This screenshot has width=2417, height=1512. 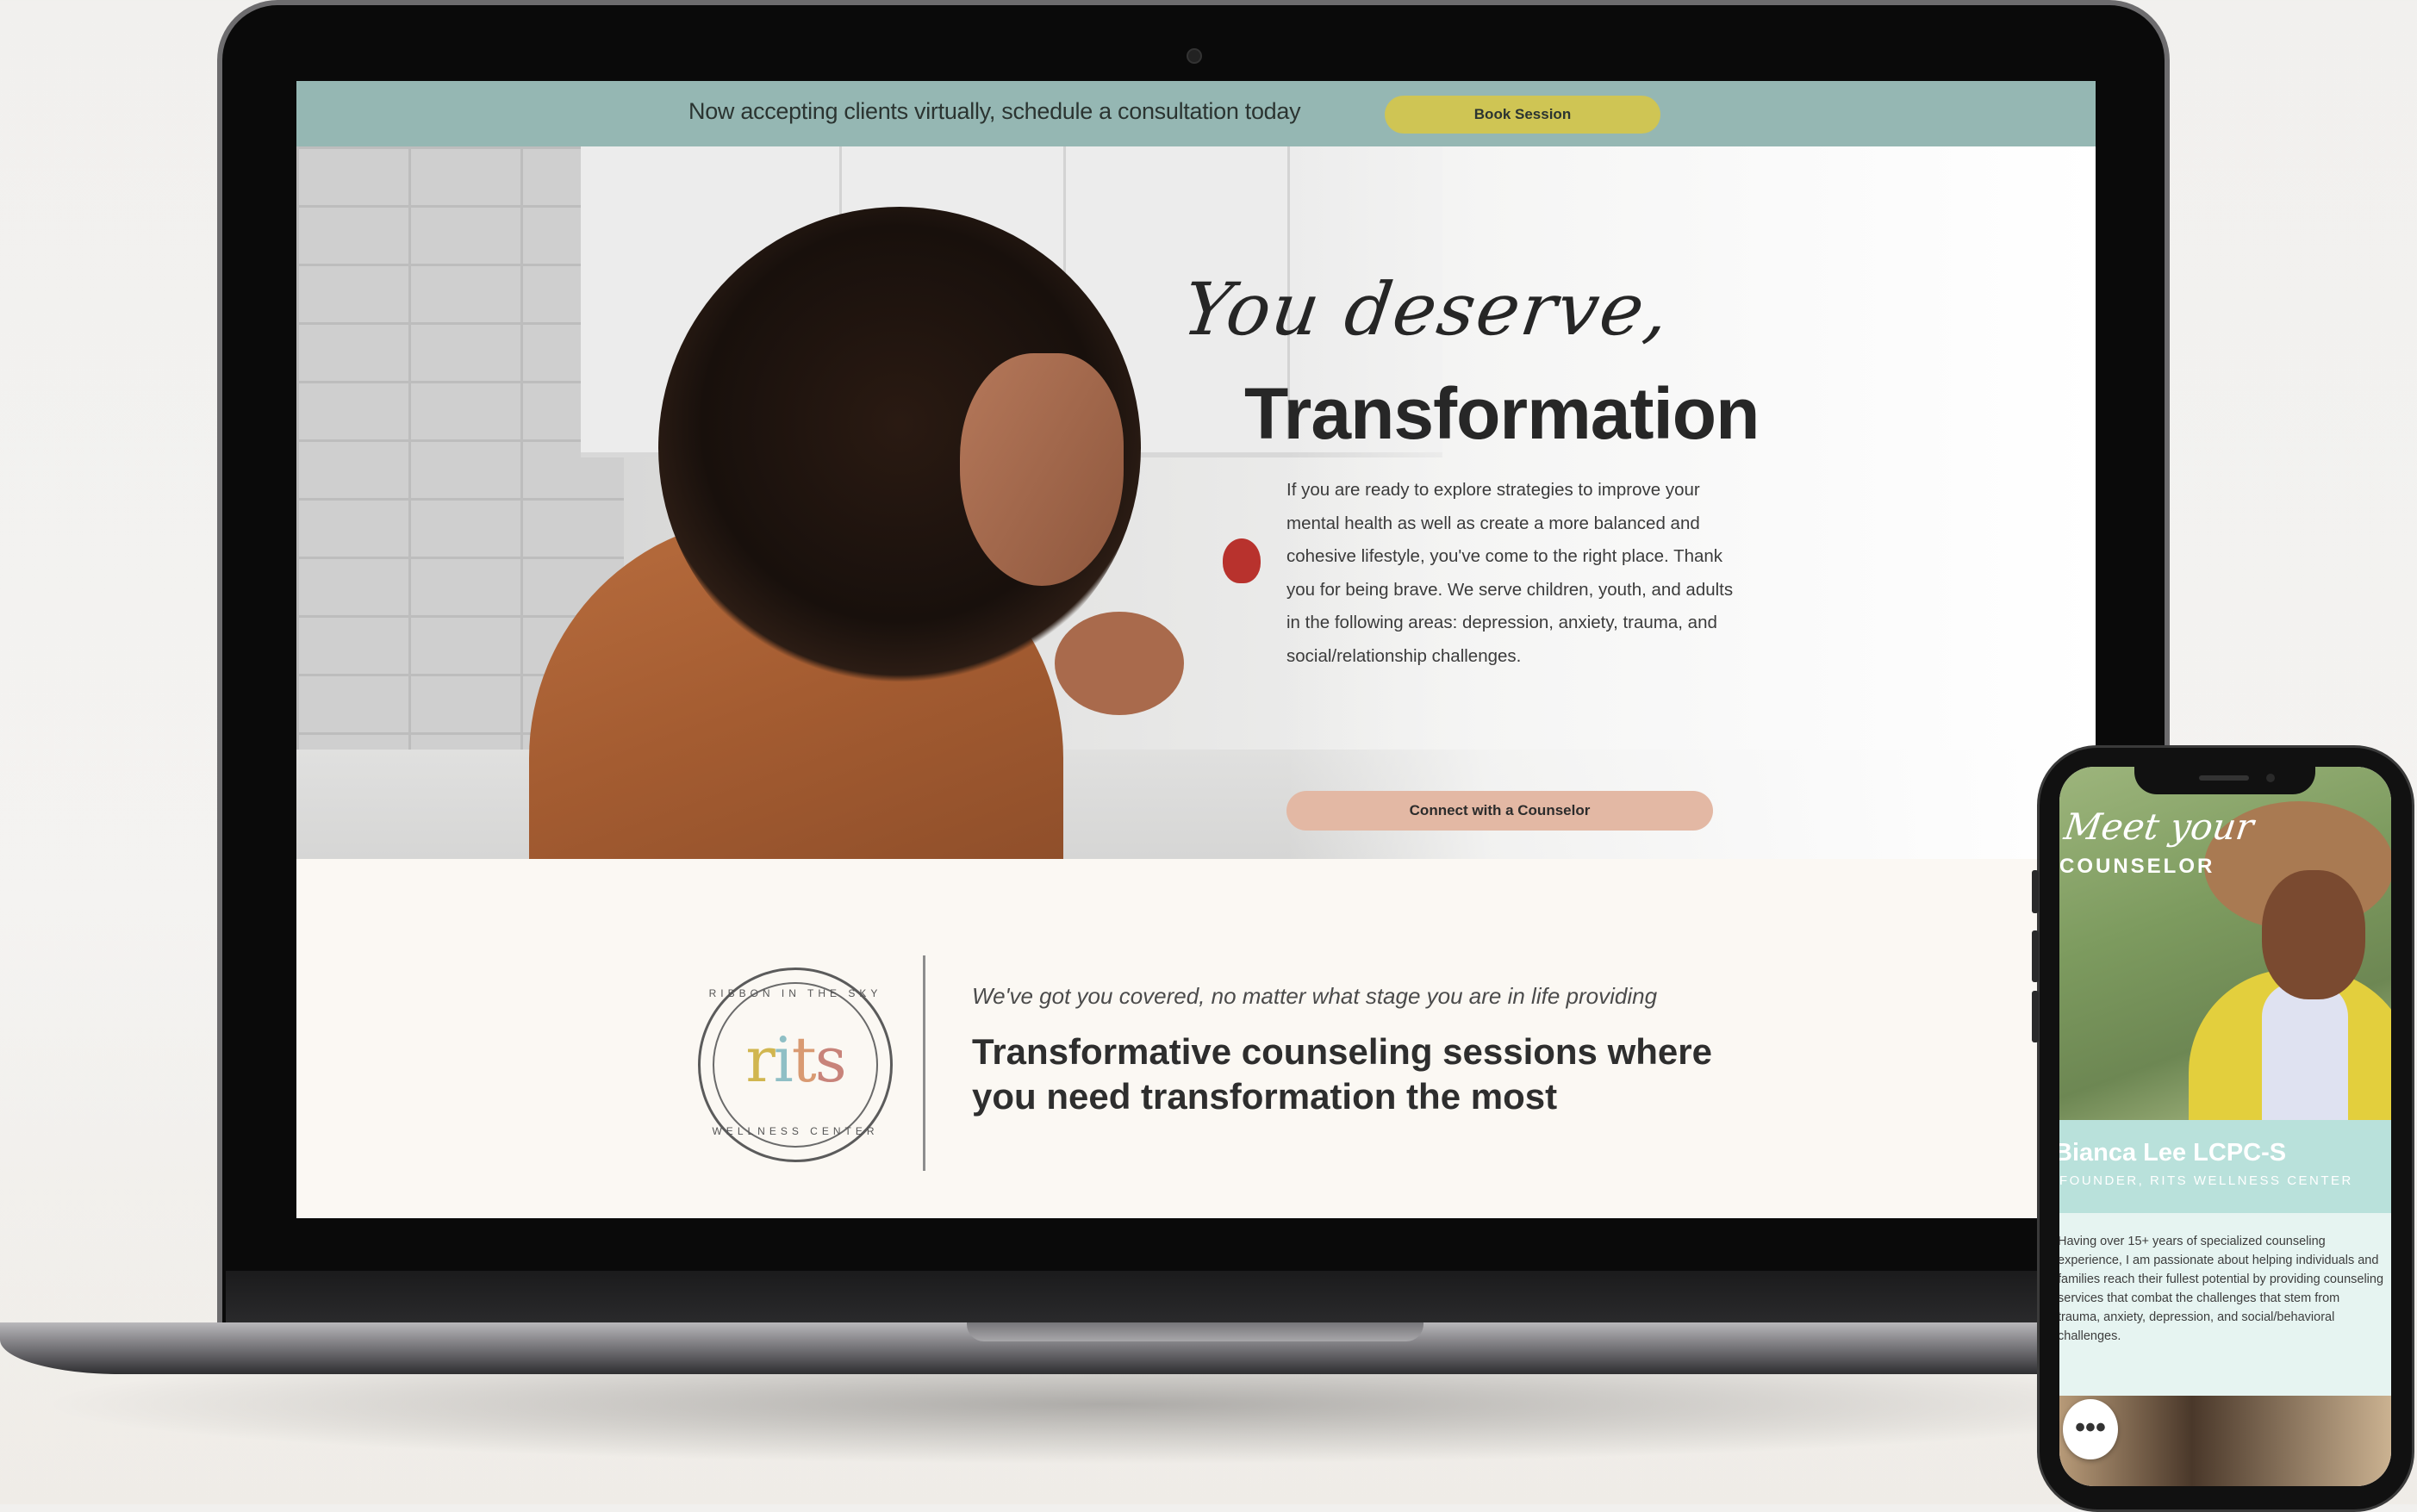 I want to click on hero-title: Transformation, so click(x=1502, y=414).